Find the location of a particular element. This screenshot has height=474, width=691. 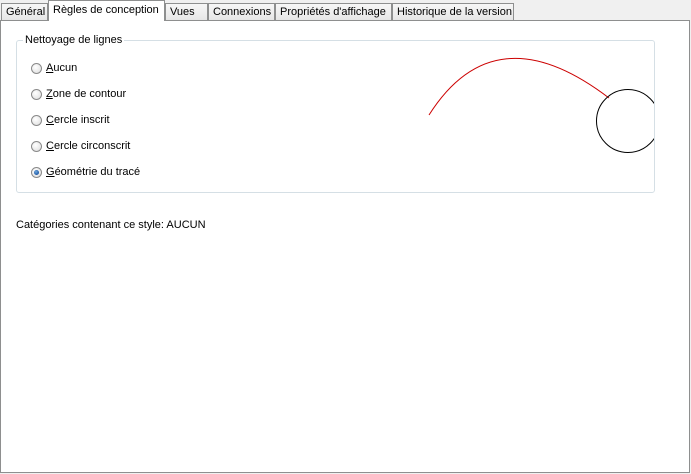

radio-circumscribed-circle-label: Cercle circonscrit is located at coordinates (88, 146).